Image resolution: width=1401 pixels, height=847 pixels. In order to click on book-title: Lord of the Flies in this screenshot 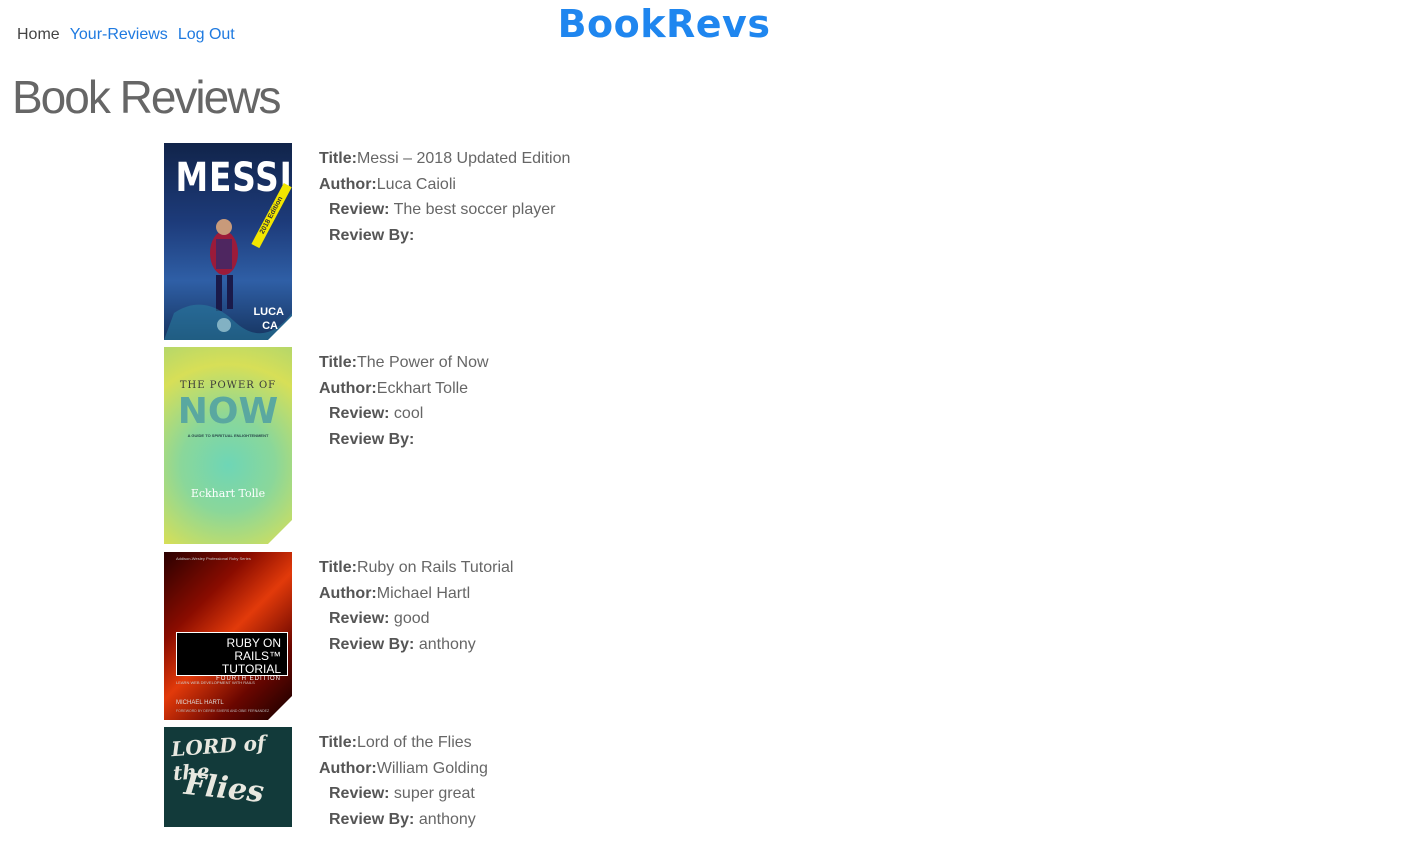, I will do `click(414, 742)`.